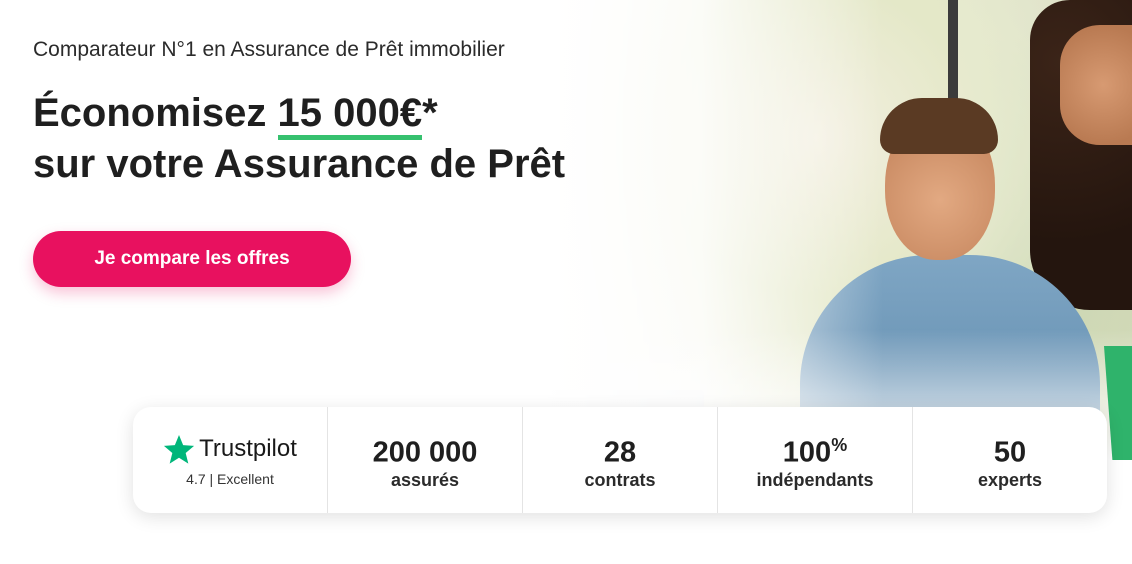 The image size is (1132, 564). I want to click on stat-experts: 50 experts, so click(1009, 460).